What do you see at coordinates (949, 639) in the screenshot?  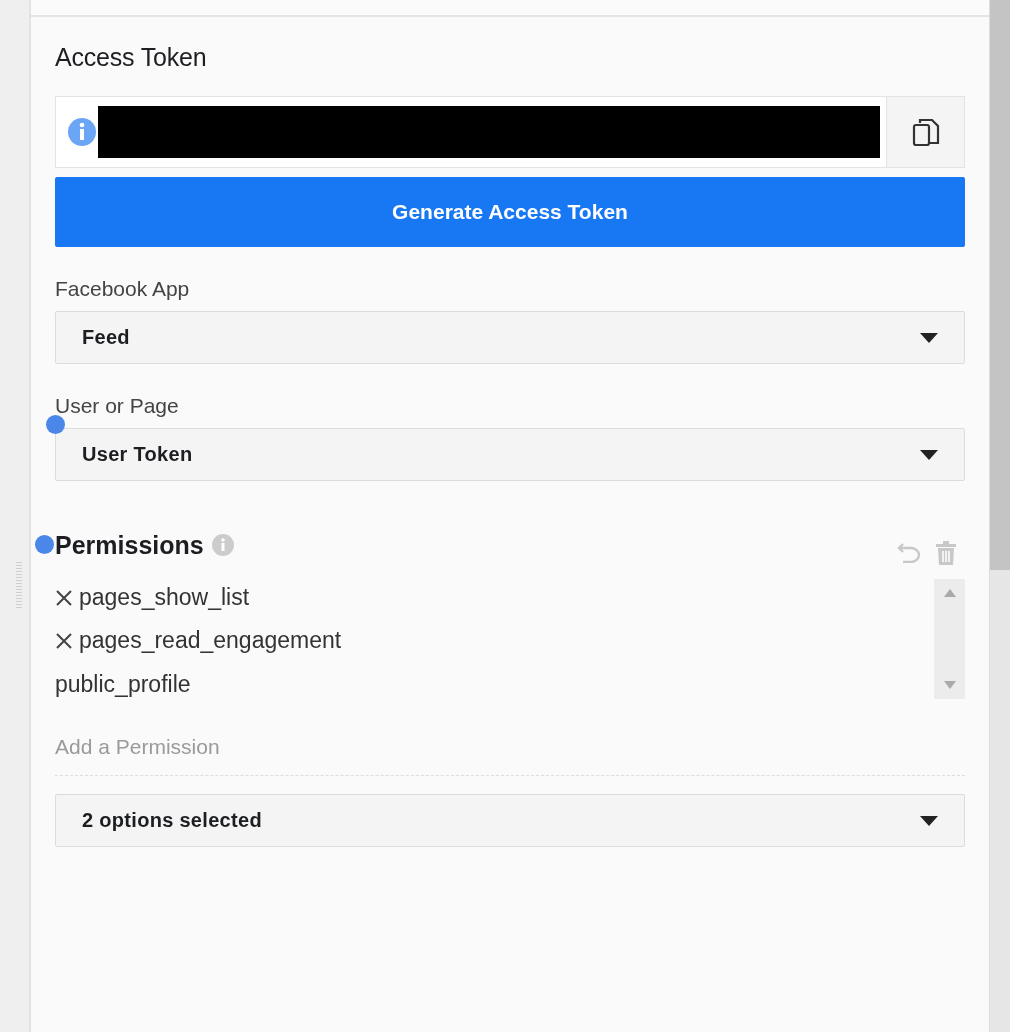 I see `scrollbar` at bounding box center [949, 639].